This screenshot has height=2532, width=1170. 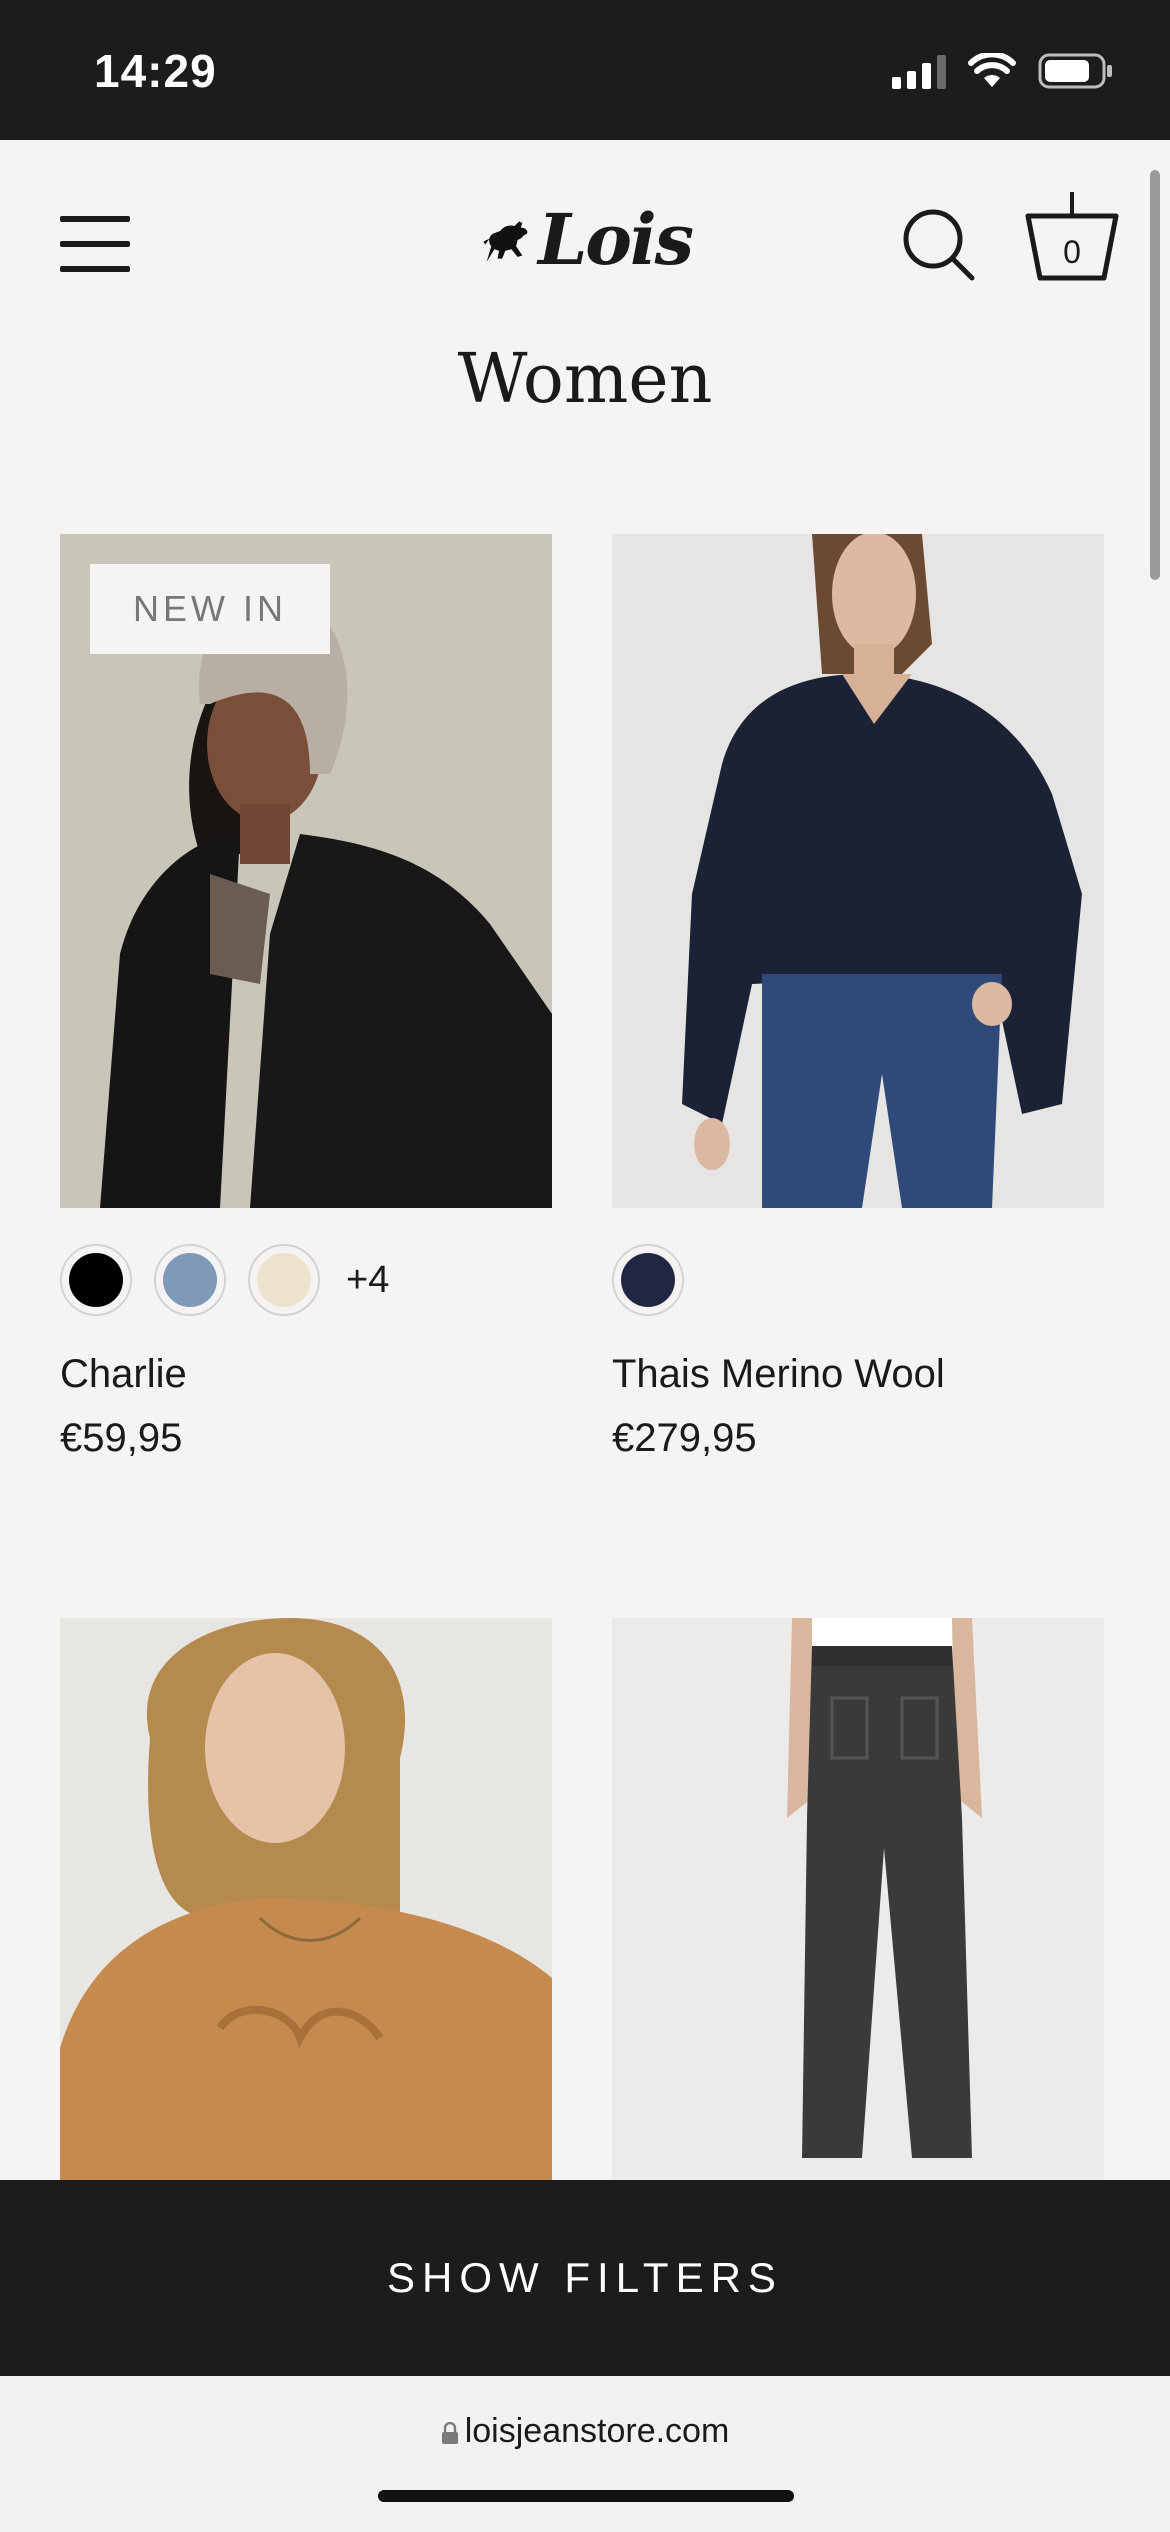 I want to click on product-name: Thais Merino Wool, so click(x=778, y=1374).